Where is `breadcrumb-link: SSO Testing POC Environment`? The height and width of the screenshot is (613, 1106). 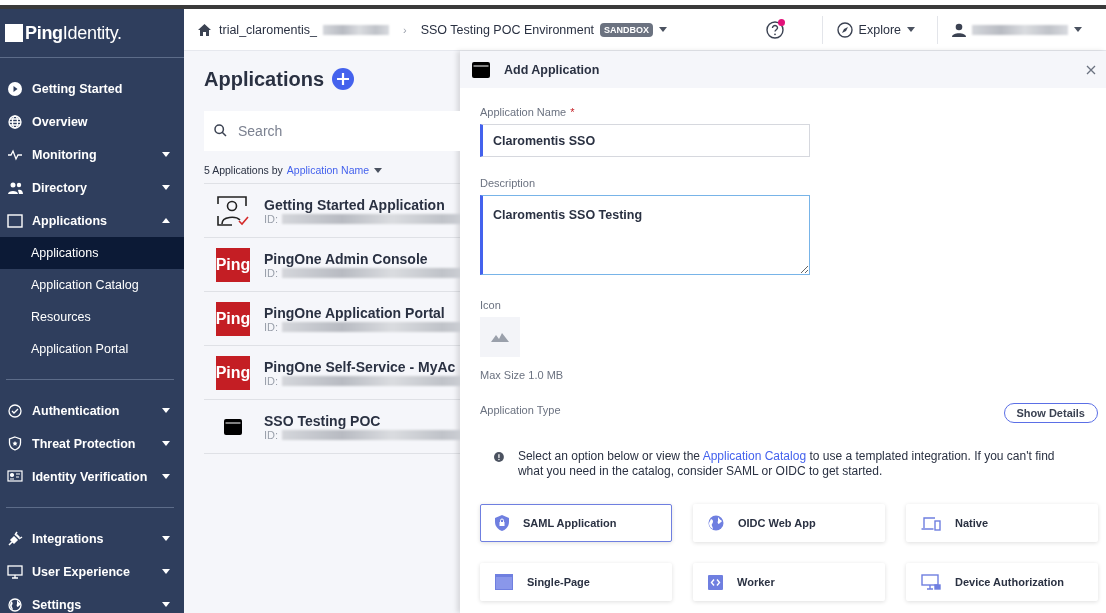 breadcrumb-link: SSO Testing POC Environment is located at coordinates (507, 29).